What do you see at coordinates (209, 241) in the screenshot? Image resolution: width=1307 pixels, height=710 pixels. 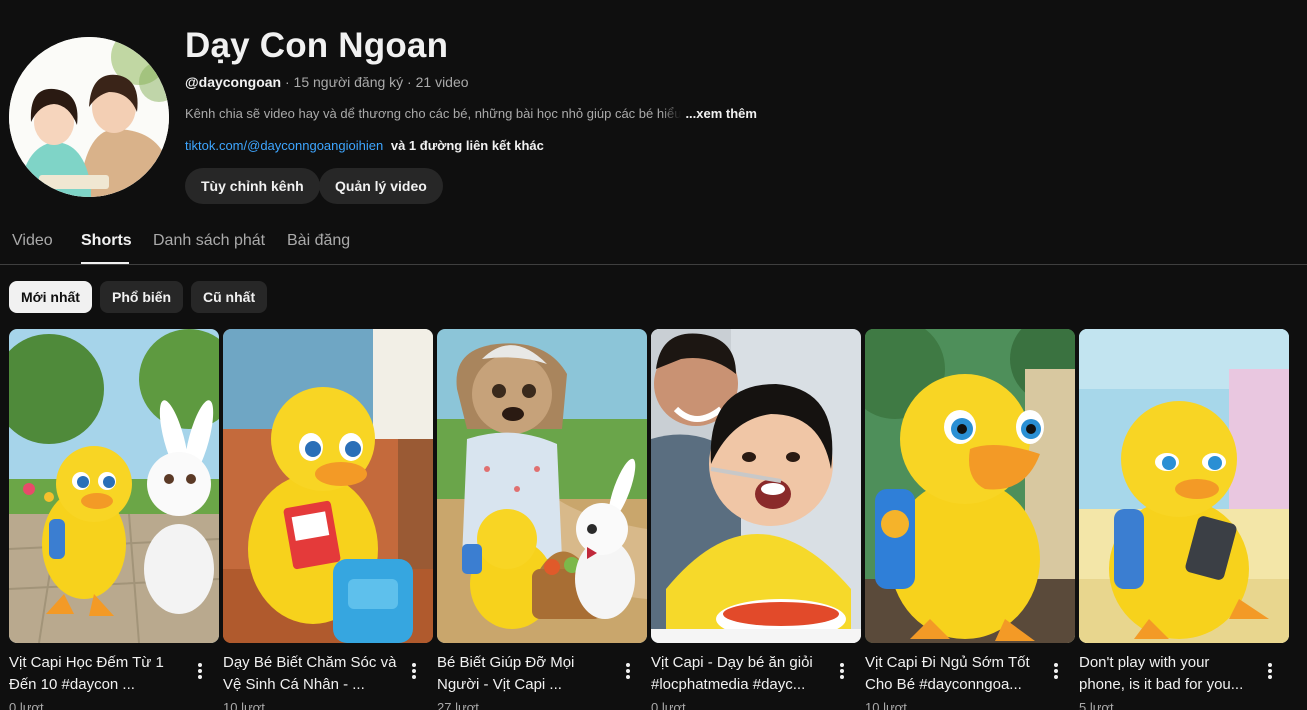 I see `tab-playlists: Danh sách phát` at bounding box center [209, 241].